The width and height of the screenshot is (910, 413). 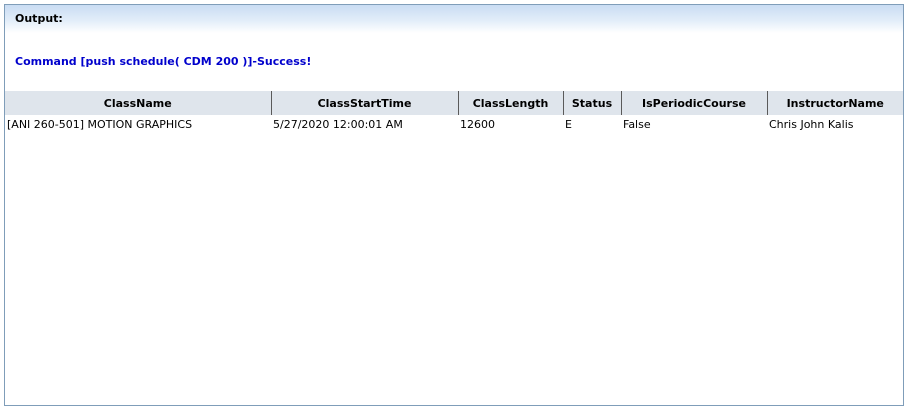 What do you see at coordinates (100, 124) in the screenshot?
I see `cell-classname: [ANI 260-501] MOTION GRAPHICS` at bounding box center [100, 124].